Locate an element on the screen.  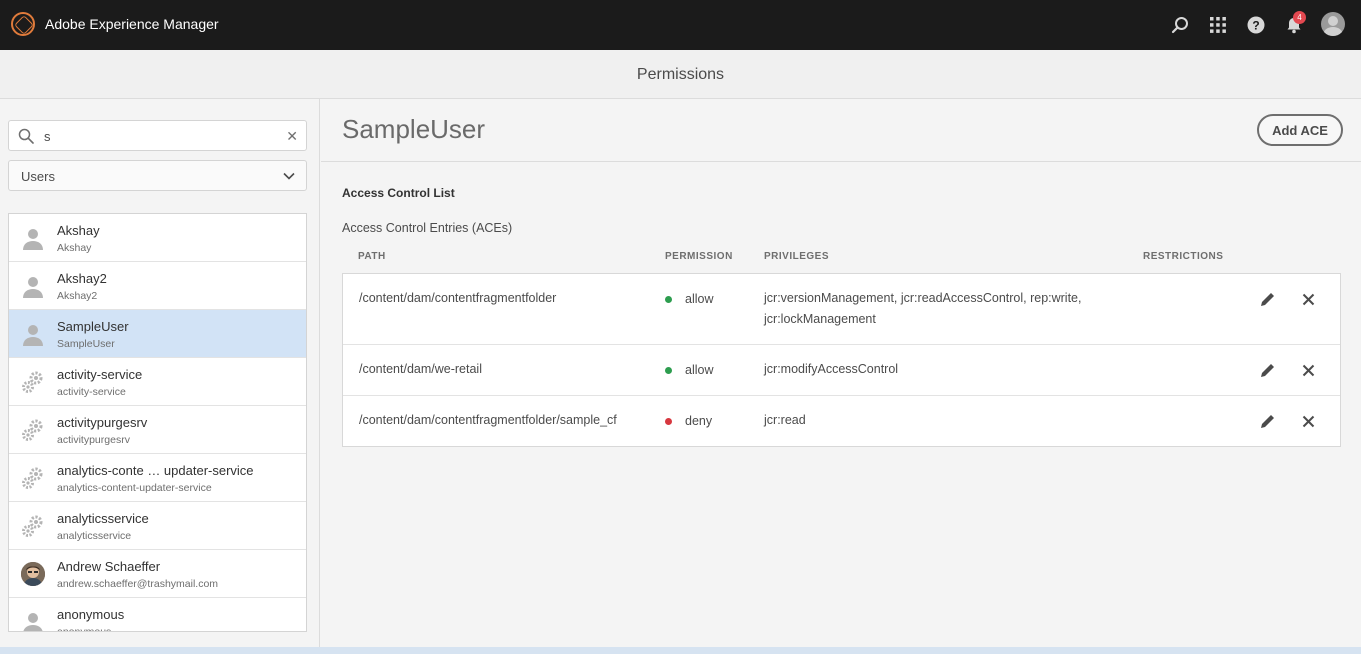
title-bar: Permissions is located at coordinates (680, 74).